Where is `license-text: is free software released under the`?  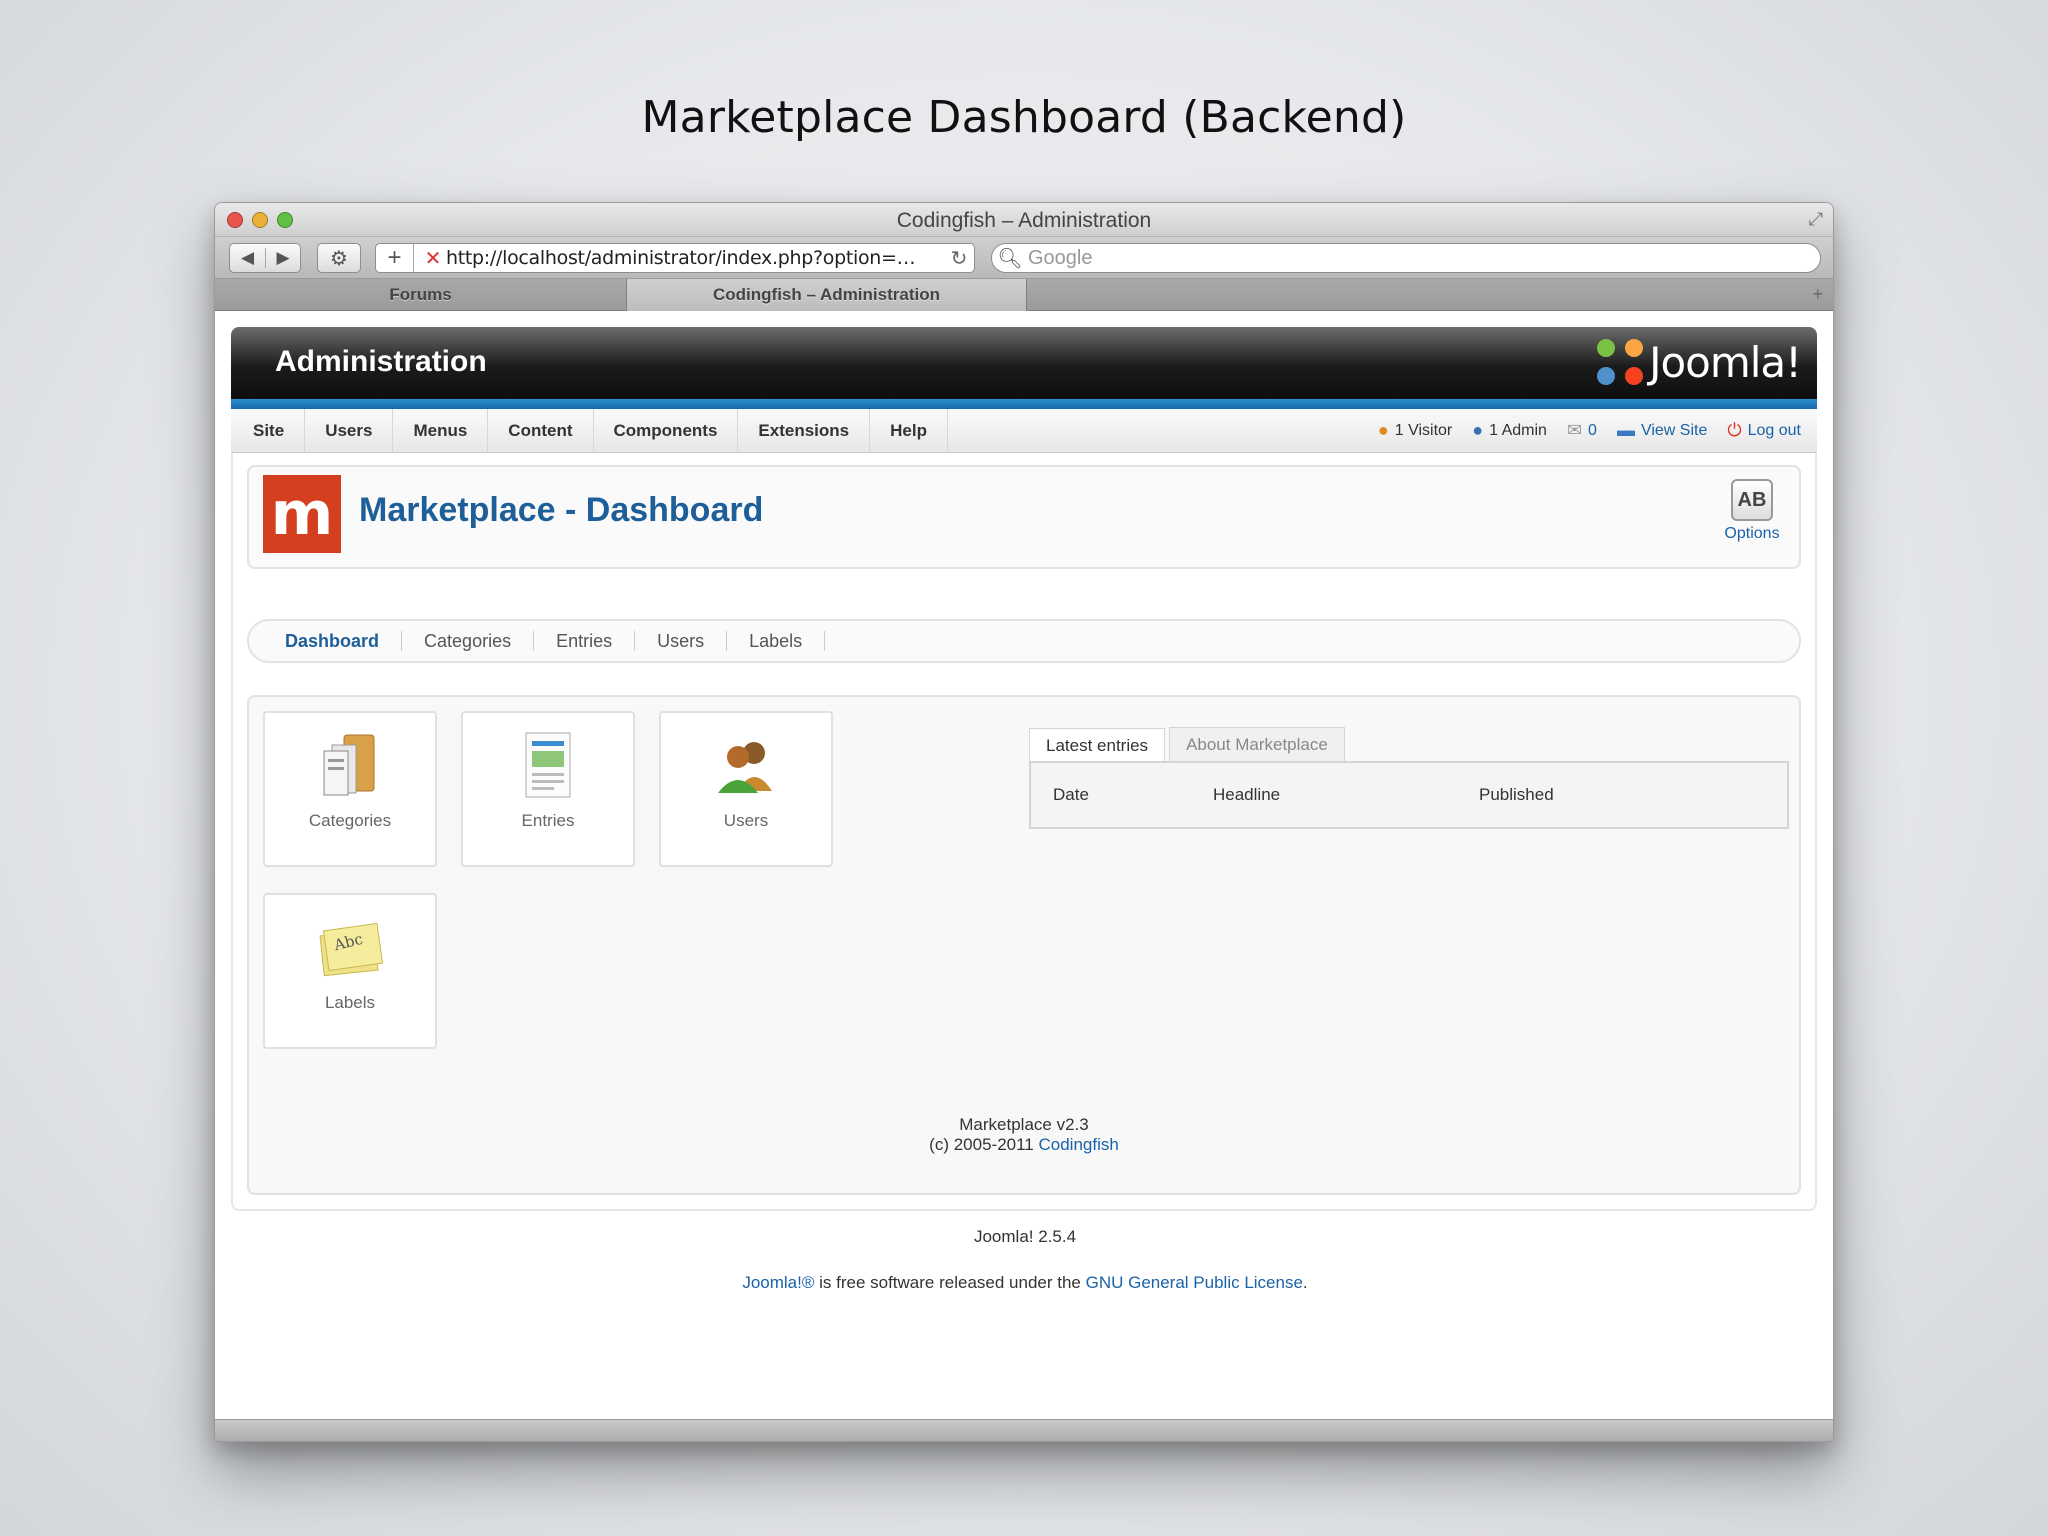
license-text: is free software released under the is located at coordinates (950, 1282).